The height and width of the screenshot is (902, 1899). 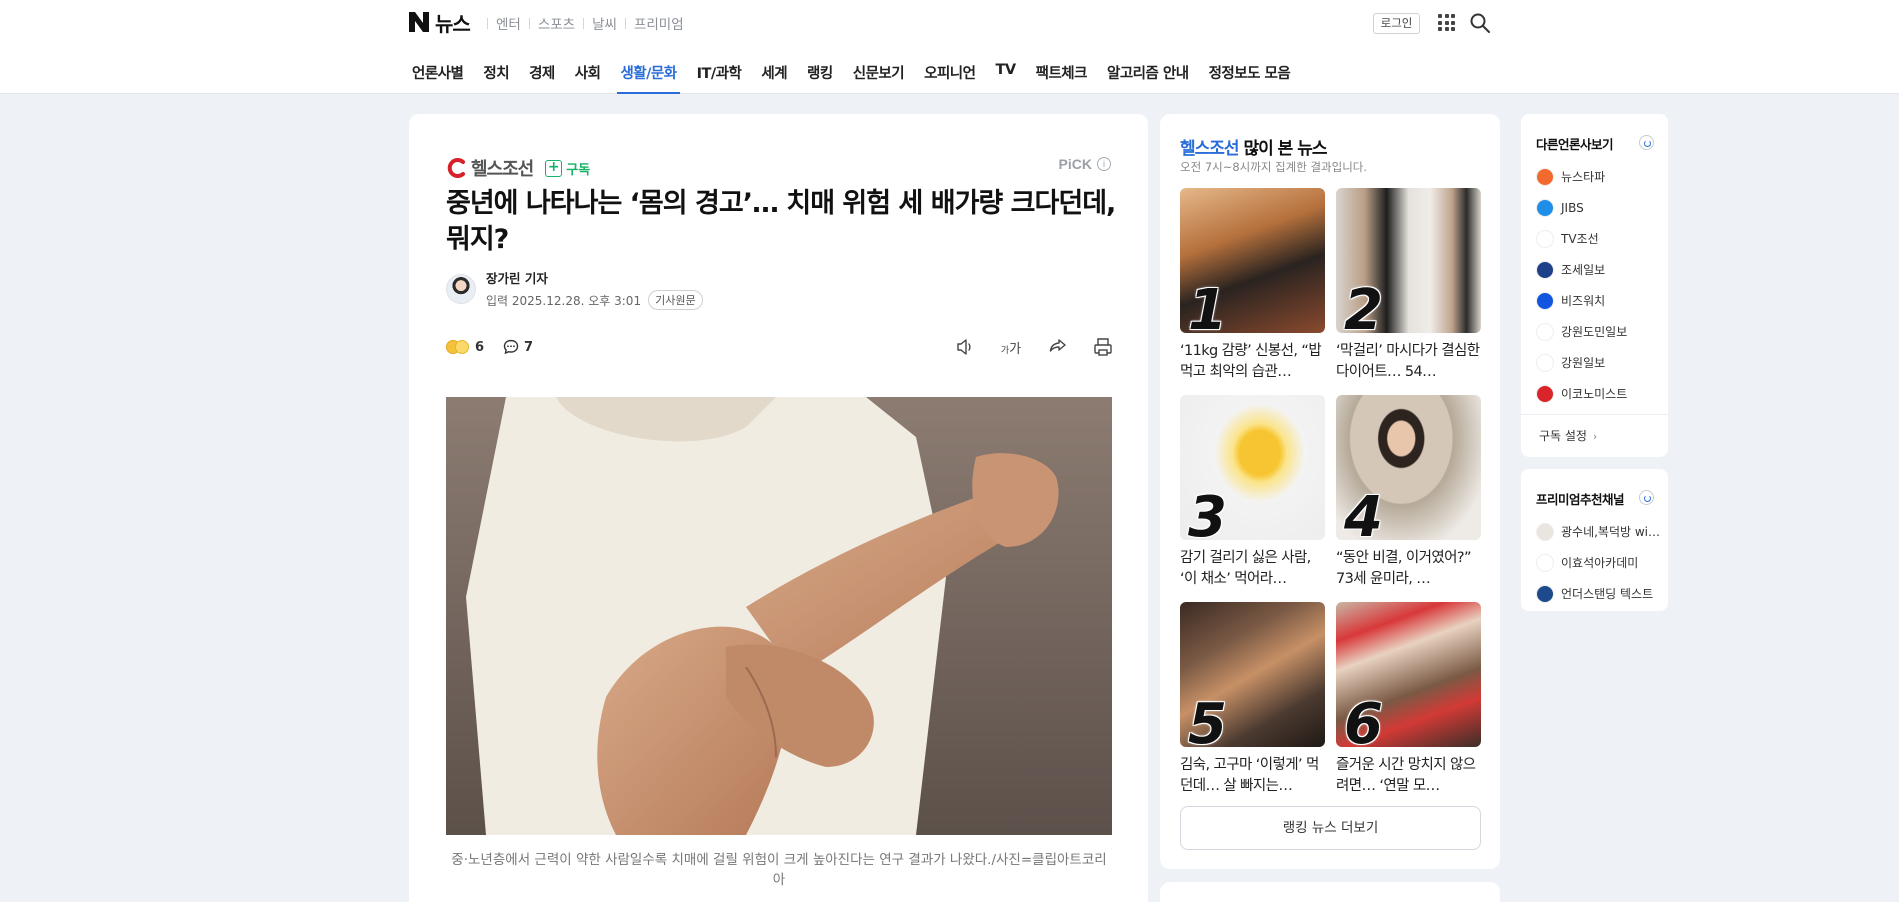 I want to click on subnav-premium: 프리미엄, so click(x=659, y=23).